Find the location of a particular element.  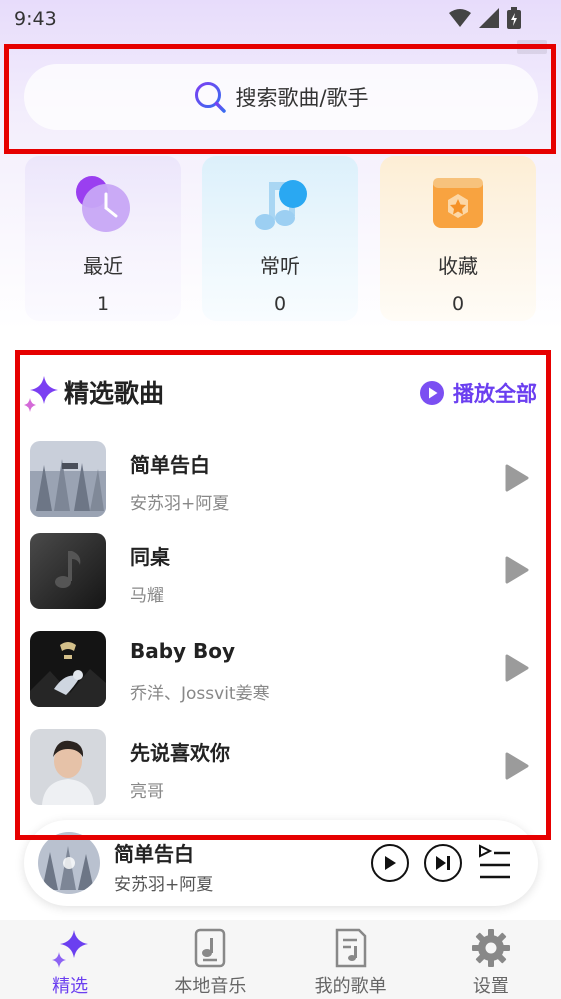

nav-my-playlists: 我的歌单 is located at coordinates (351, 959).